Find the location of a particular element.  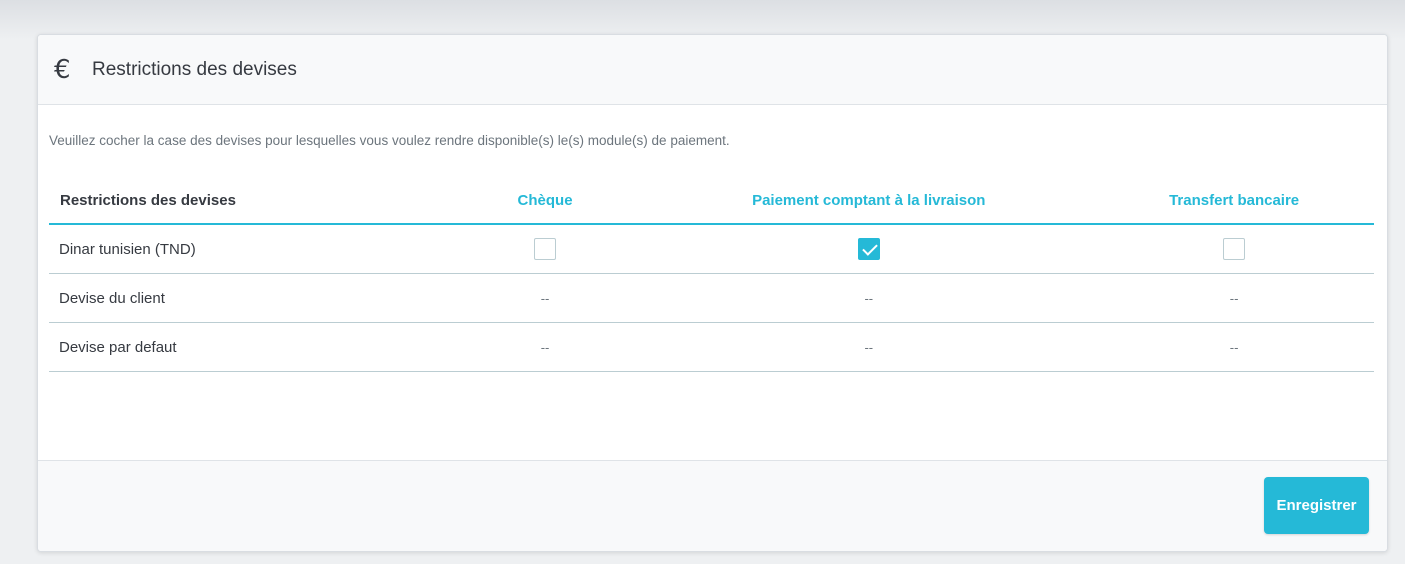

table-row: Devise par defaut -- -- -- is located at coordinates (711, 347).